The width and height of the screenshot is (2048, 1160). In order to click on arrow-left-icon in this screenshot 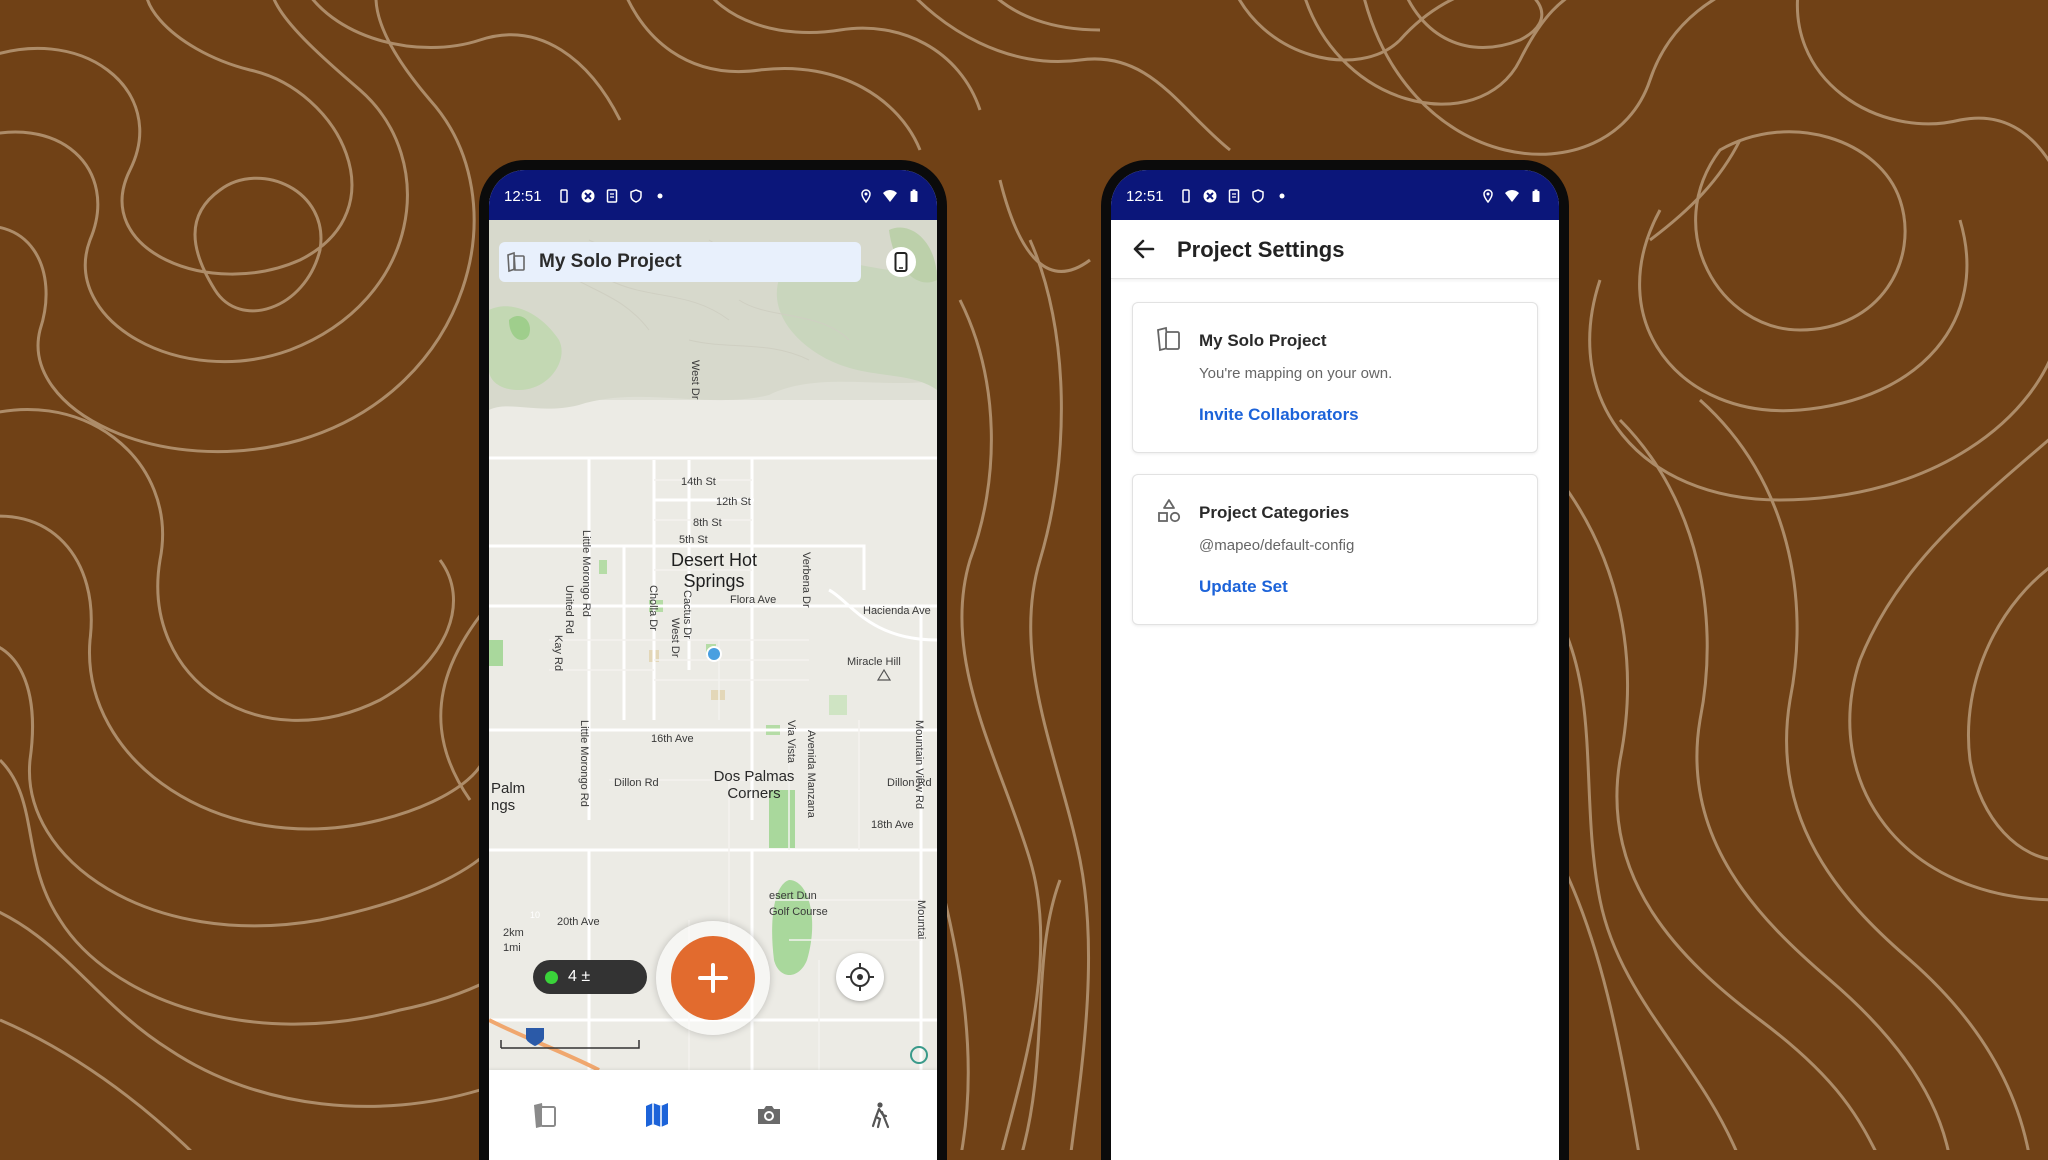, I will do `click(1144, 249)`.